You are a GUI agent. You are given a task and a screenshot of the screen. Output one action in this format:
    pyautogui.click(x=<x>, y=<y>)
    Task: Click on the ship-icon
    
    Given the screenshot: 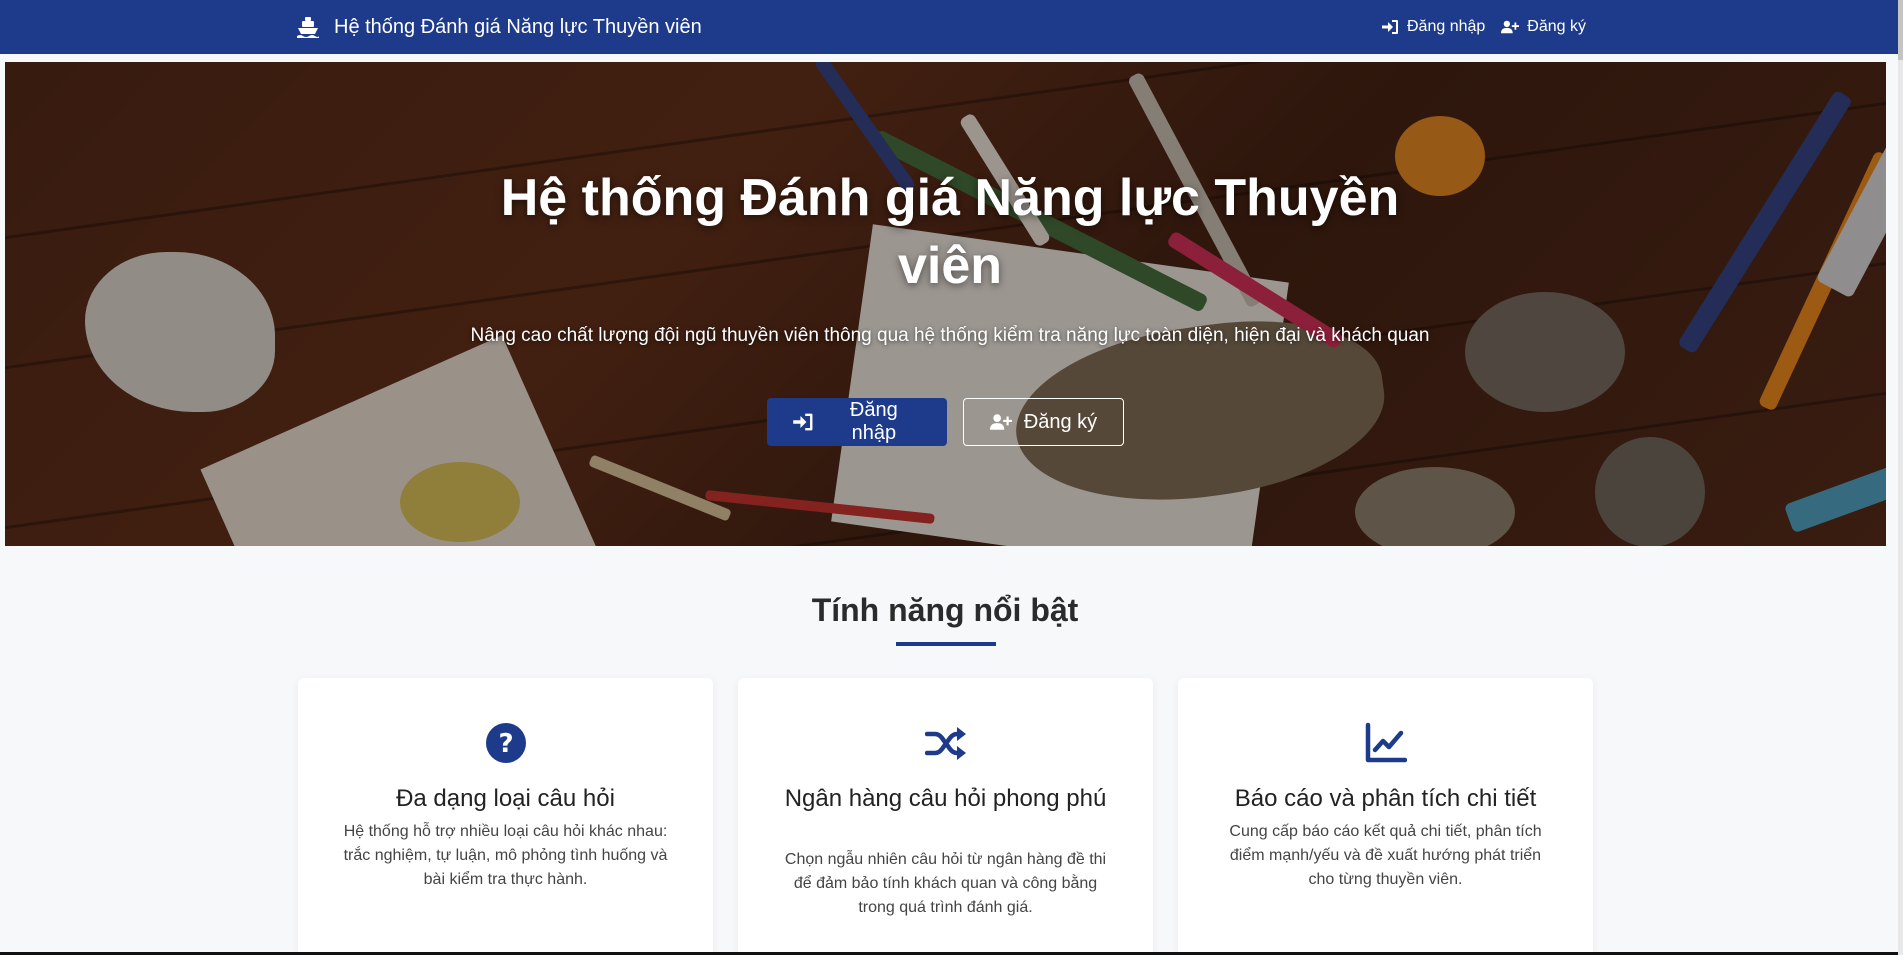 What is the action you would take?
    pyautogui.click(x=308, y=27)
    